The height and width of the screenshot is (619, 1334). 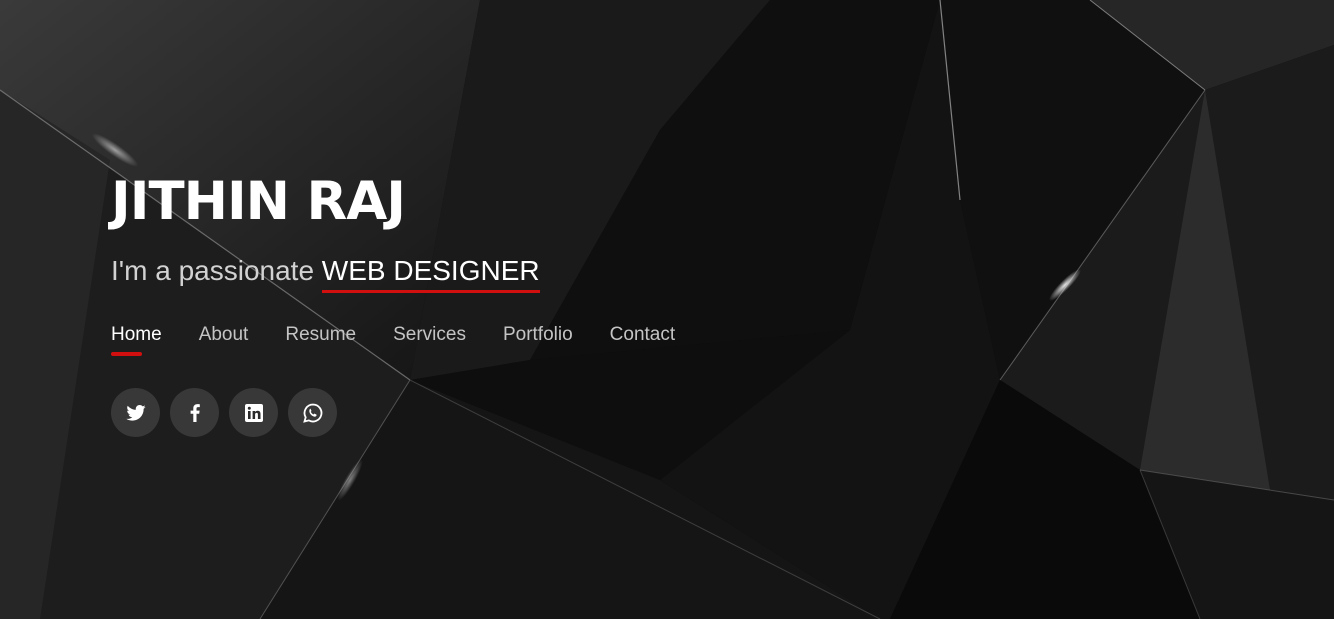 I want to click on linkedin-button, so click(x=253, y=412).